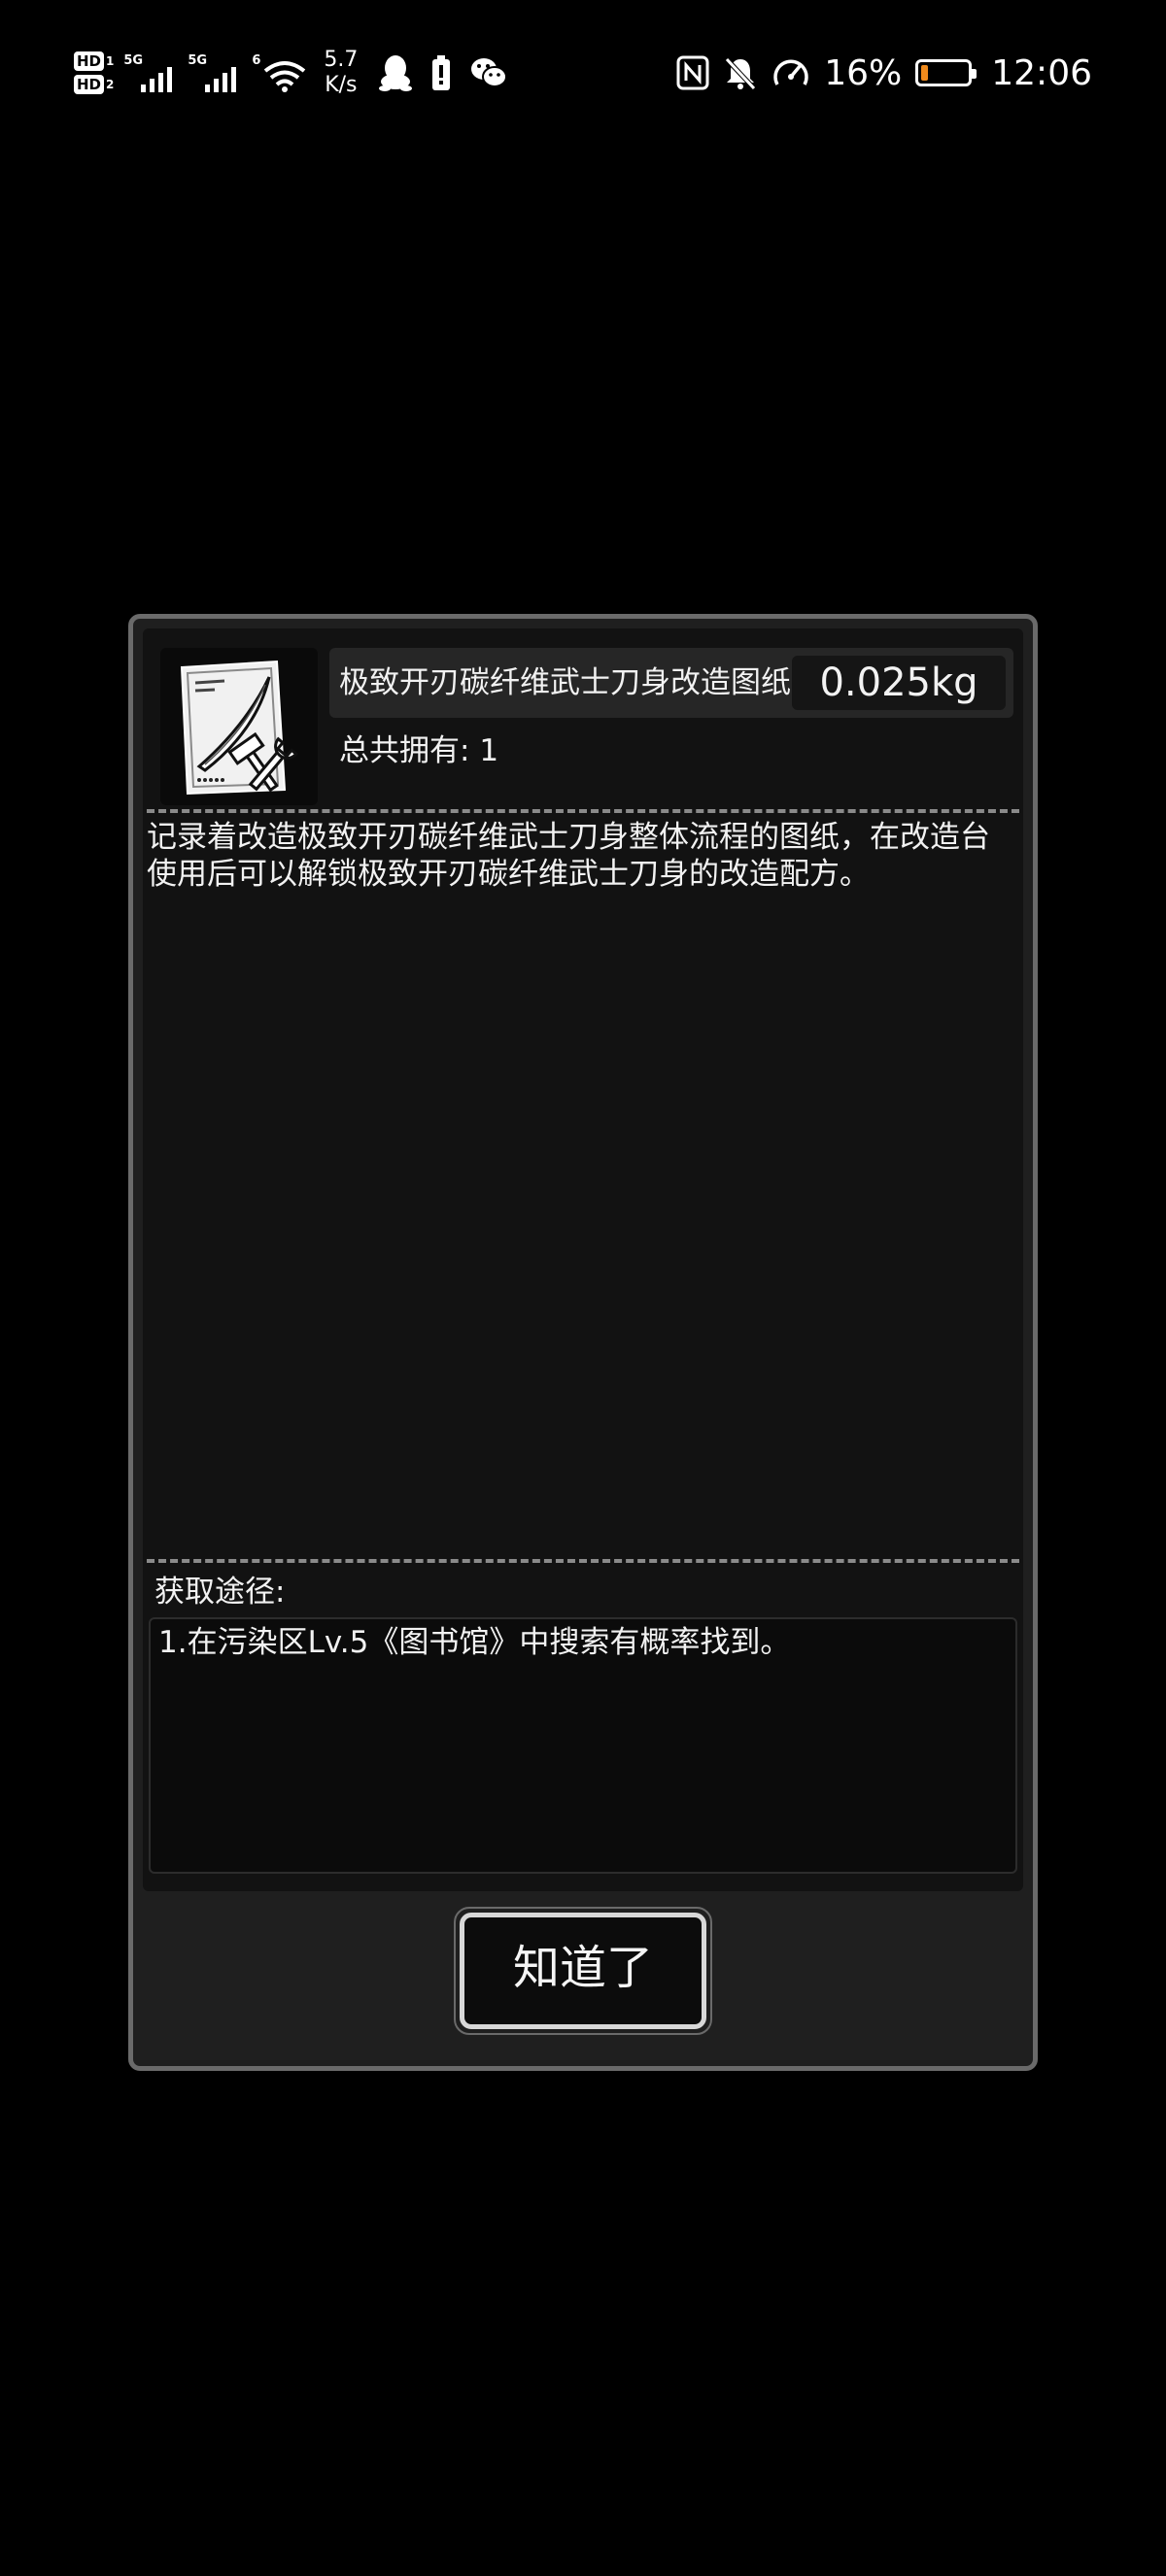 This screenshot has width=1166, height=2576. What do you see at coordinates (583, 73) in the screenshot?
I see `status-bar: HD 1 HD 2 5G 5G 6 5.7 K/s 16% 12:06` at bounding box center [583, 73].